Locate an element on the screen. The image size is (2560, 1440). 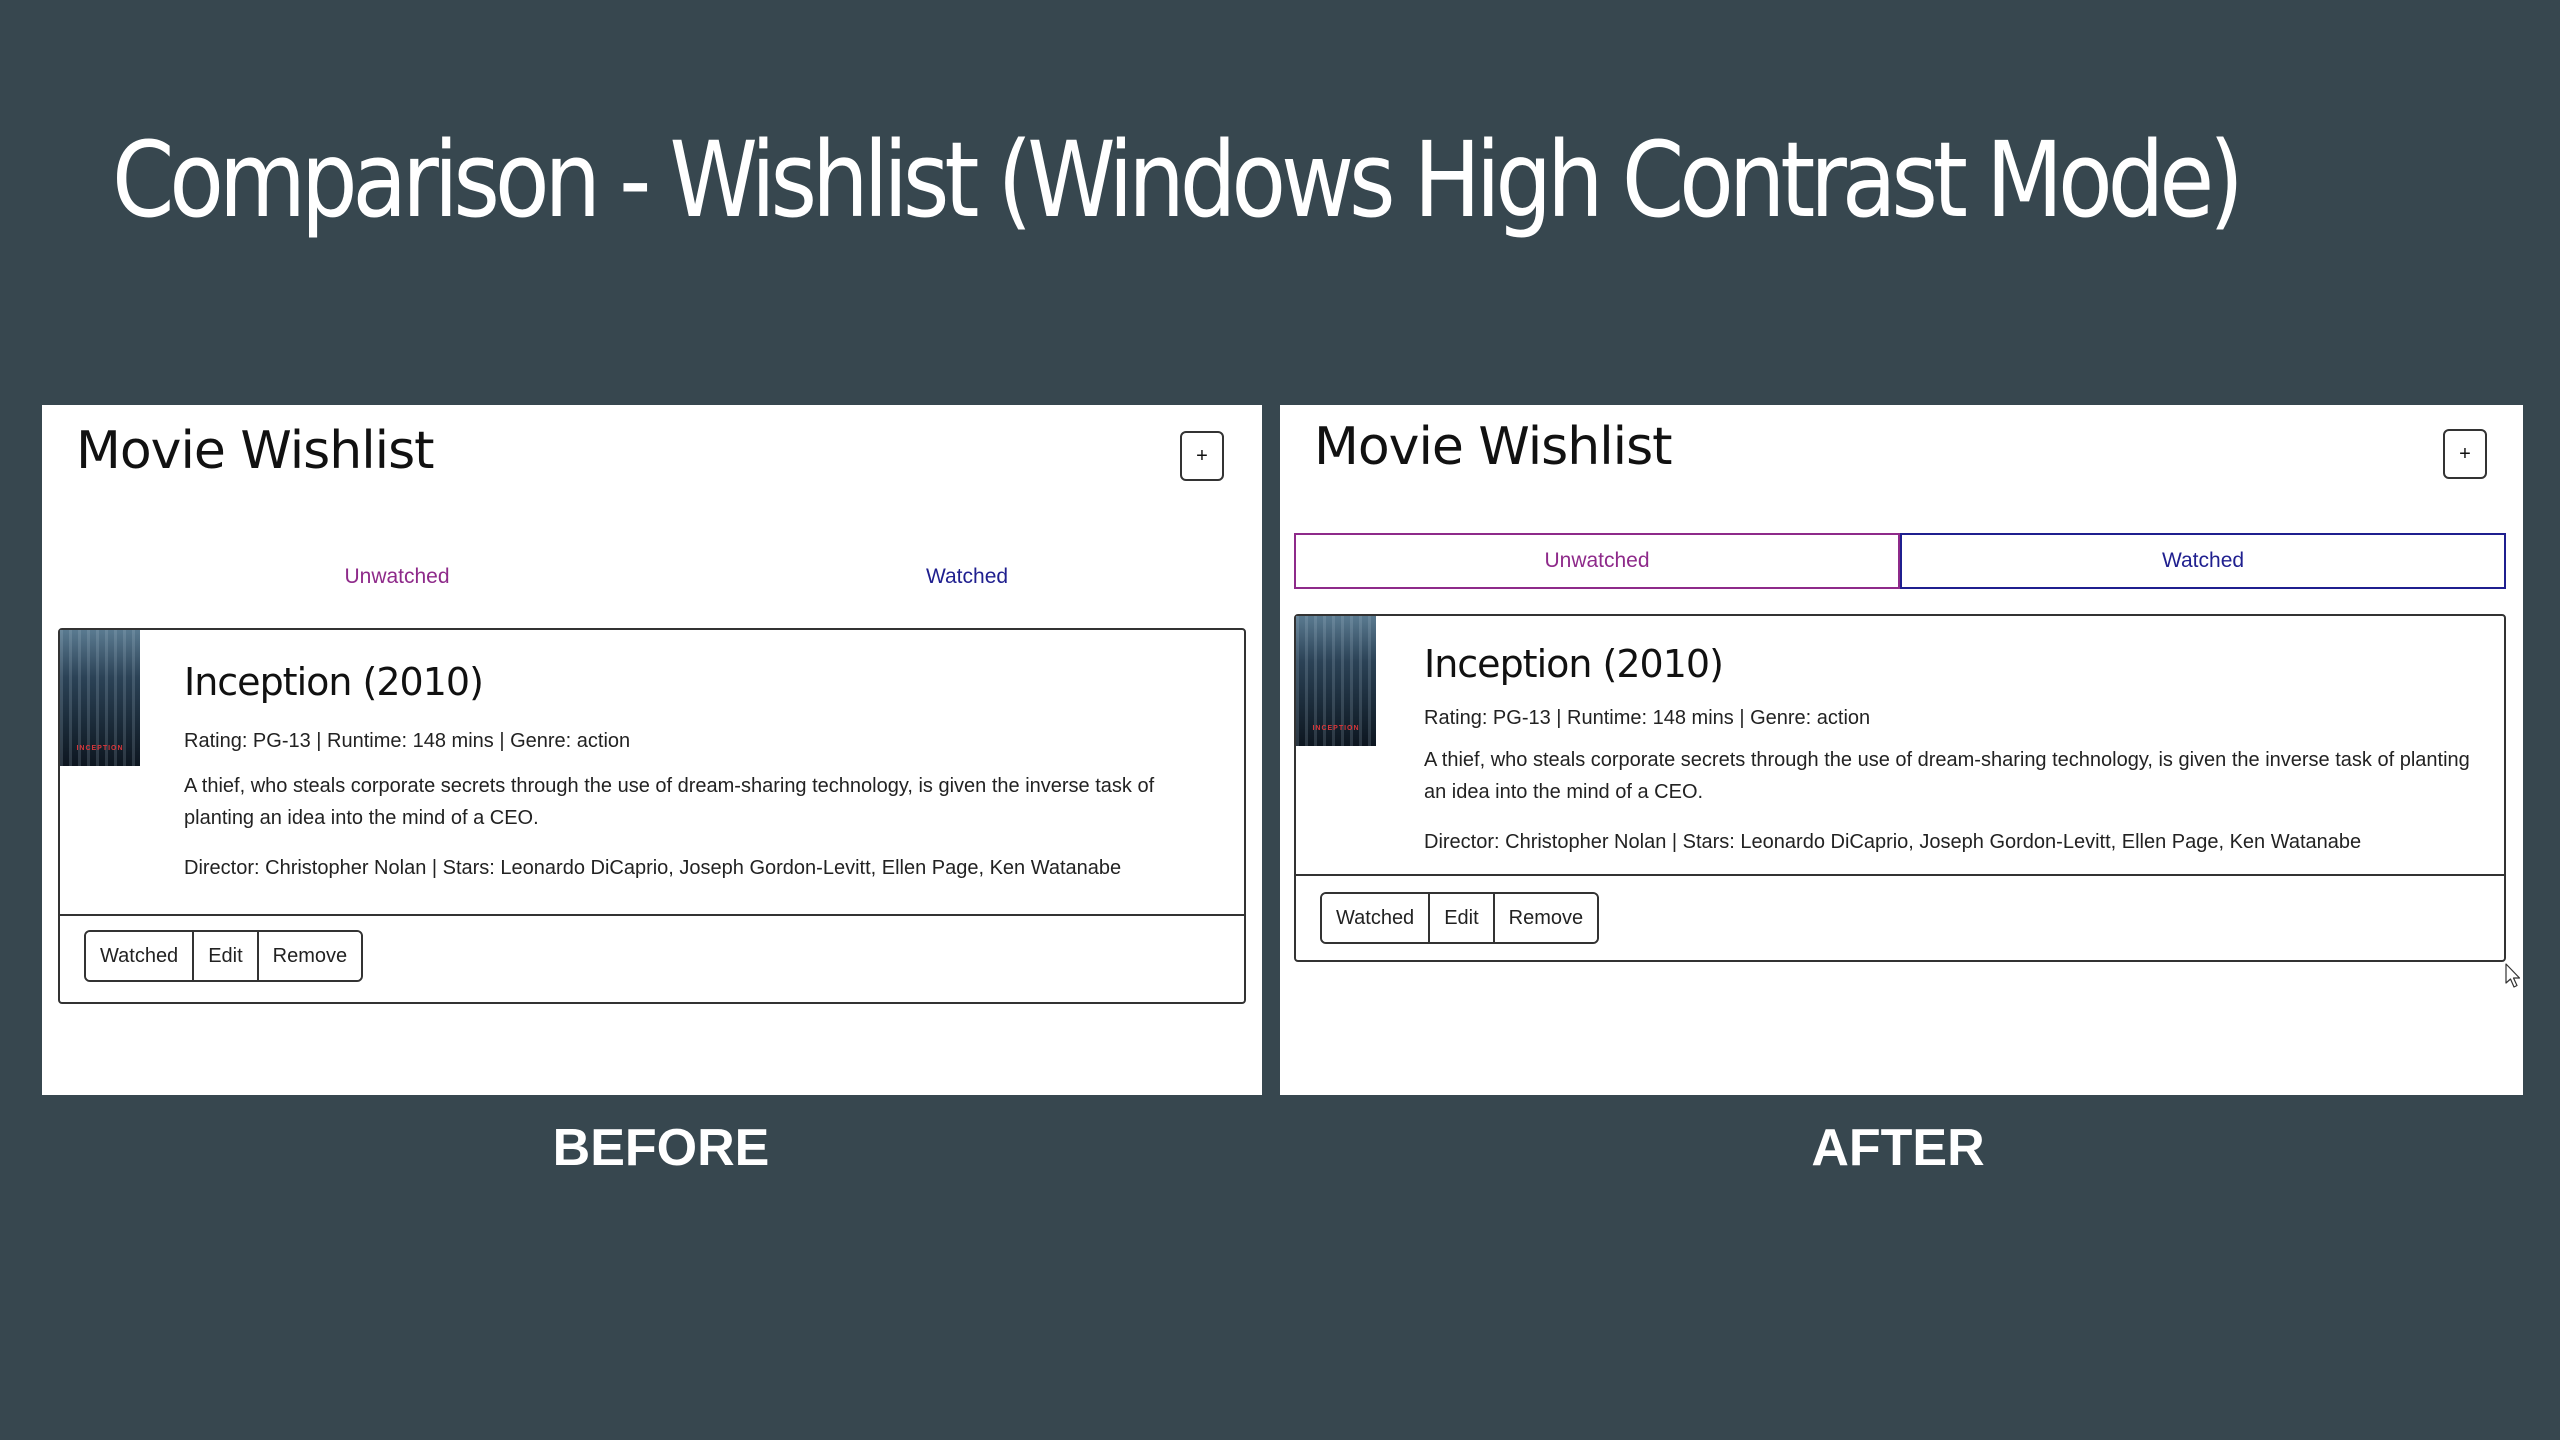
mouse-pointer-icon is located at coordinates (2513, 975).